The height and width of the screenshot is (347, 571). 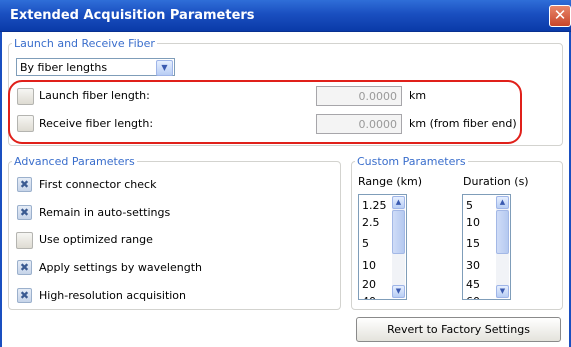 I want to click on range-list-item: 1.25, so click(x=374, y=205).